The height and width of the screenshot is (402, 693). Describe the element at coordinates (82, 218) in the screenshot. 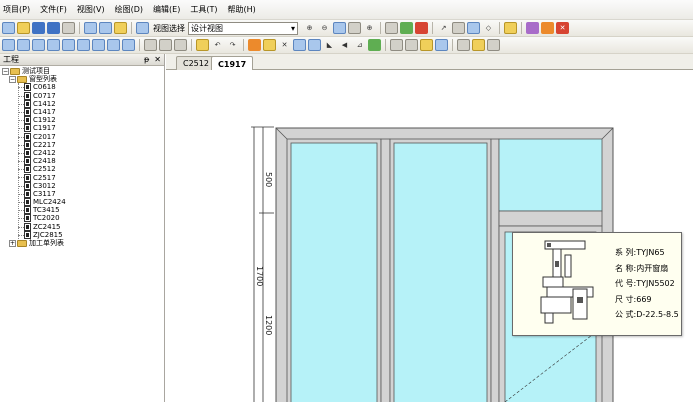

I see `tree-item: TC2020` at that location.